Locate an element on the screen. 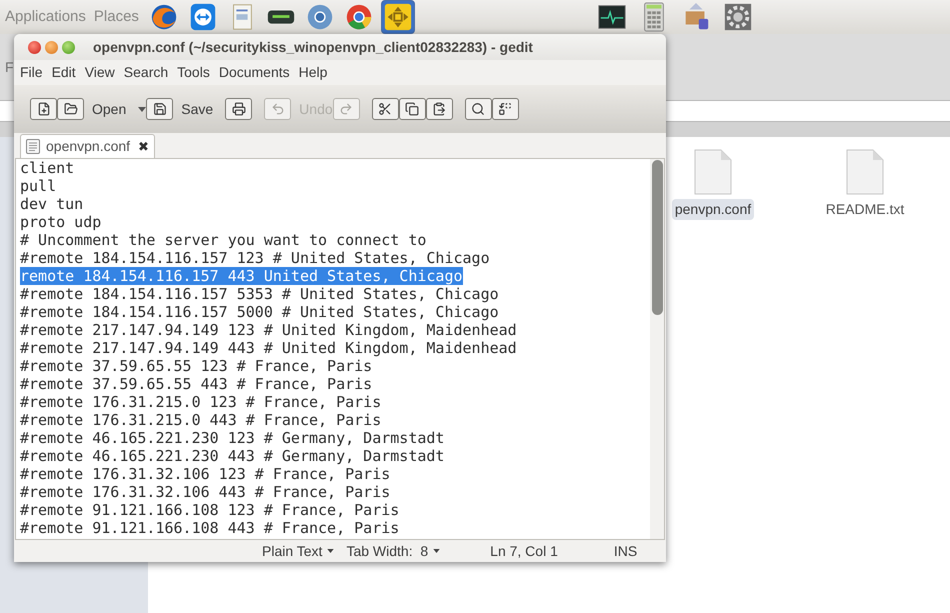 The image size is (950, 613). print-button is located at coordinates (238, 109).